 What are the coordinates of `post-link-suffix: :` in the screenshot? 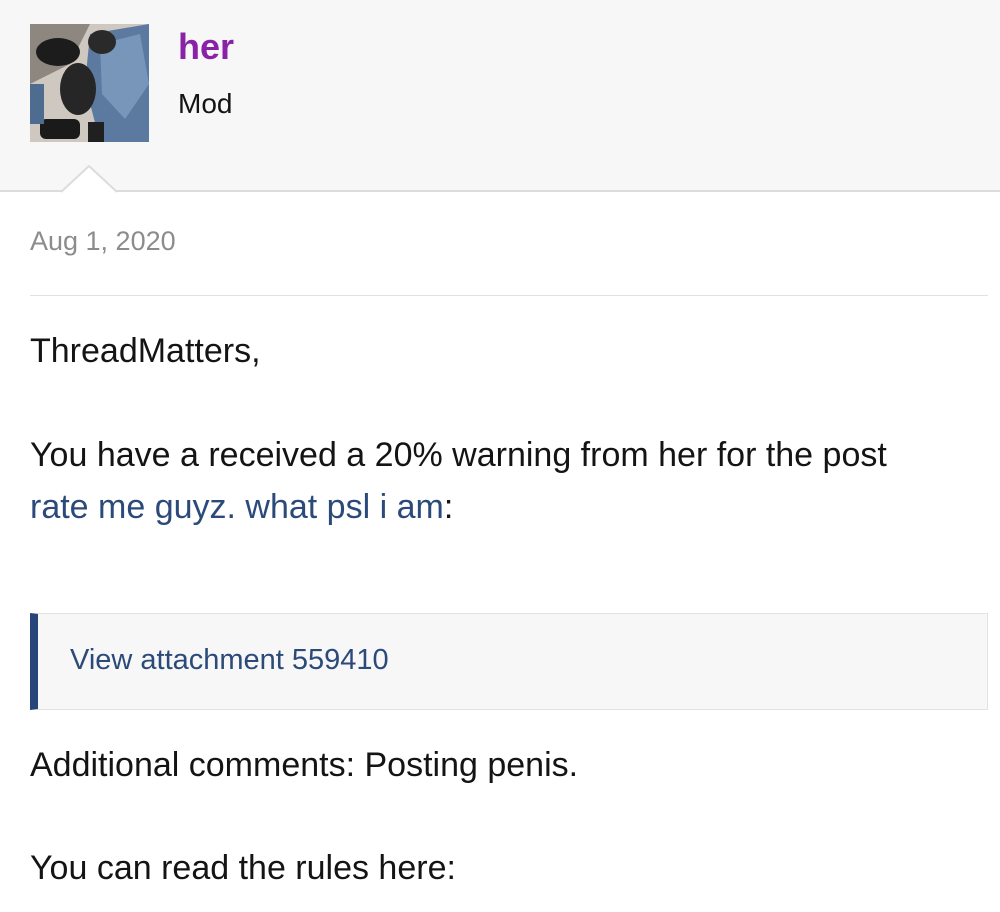 It's located at (448, 507).